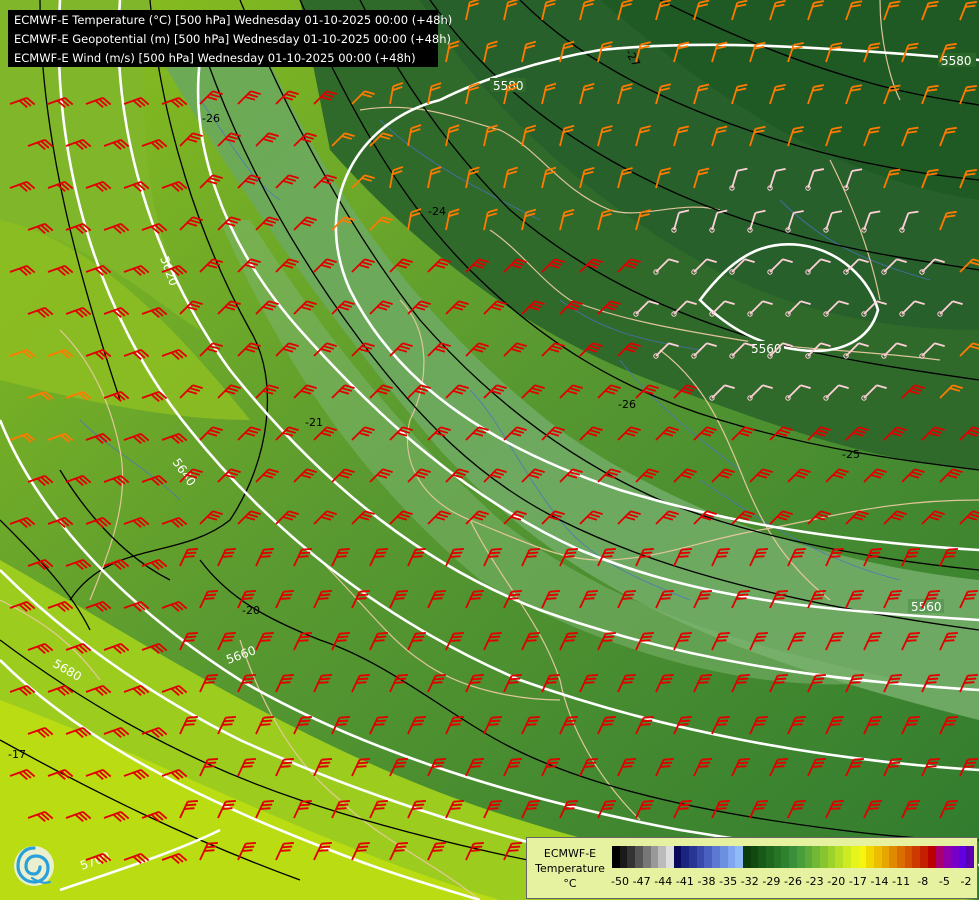 The height and width of the screenshot is (900, 979). What do you see at coordinates (34, 866) in the screenshot?
I see `ecmwf-swirl-logo` at bounding box center [34, 866].